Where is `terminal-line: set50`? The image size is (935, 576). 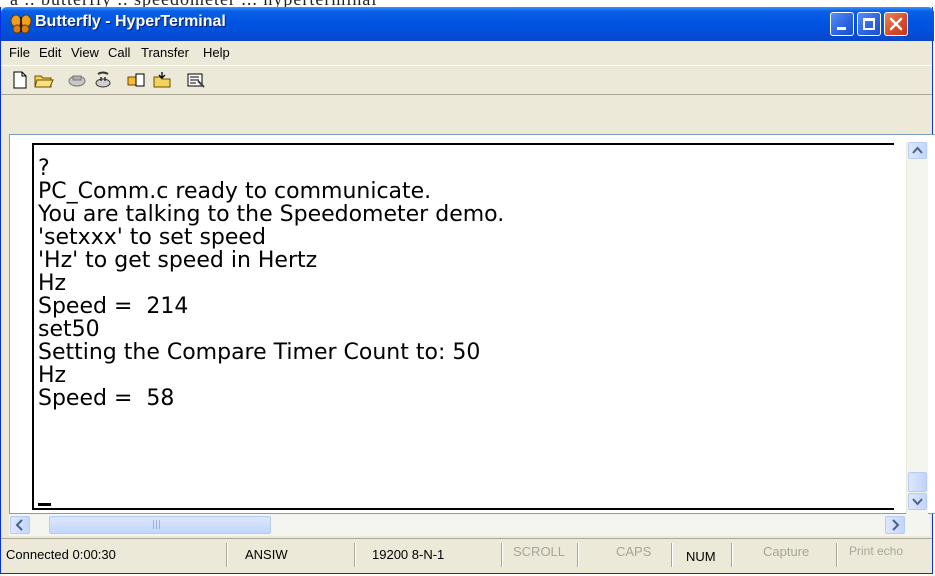
terminal-line: set50 is located at coordinates (69, 329).